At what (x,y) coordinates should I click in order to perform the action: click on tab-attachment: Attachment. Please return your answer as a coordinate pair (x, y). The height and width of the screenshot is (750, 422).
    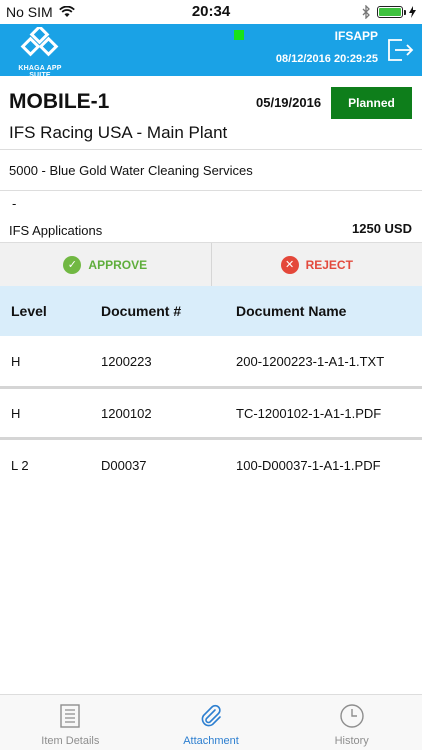
    Looking at the image, I should click on (211, 722).